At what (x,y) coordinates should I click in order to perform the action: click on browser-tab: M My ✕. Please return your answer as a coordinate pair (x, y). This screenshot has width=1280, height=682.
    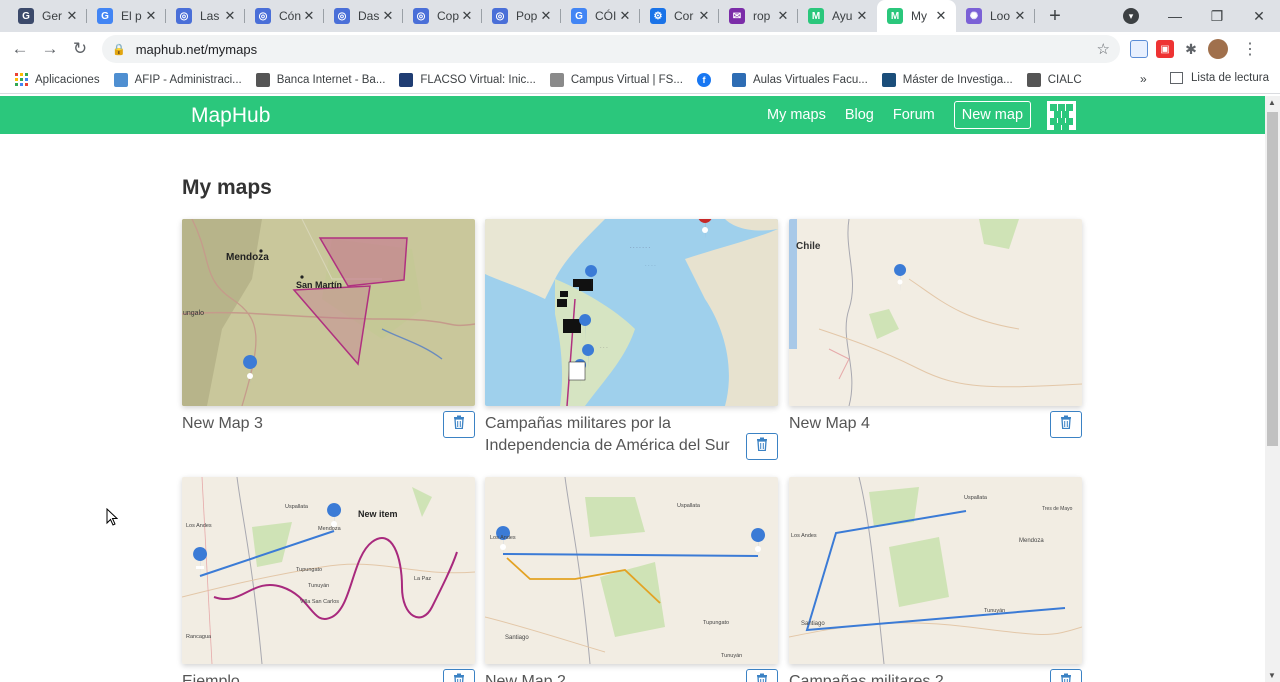
    Looking at the image, I should click on (916, 16).